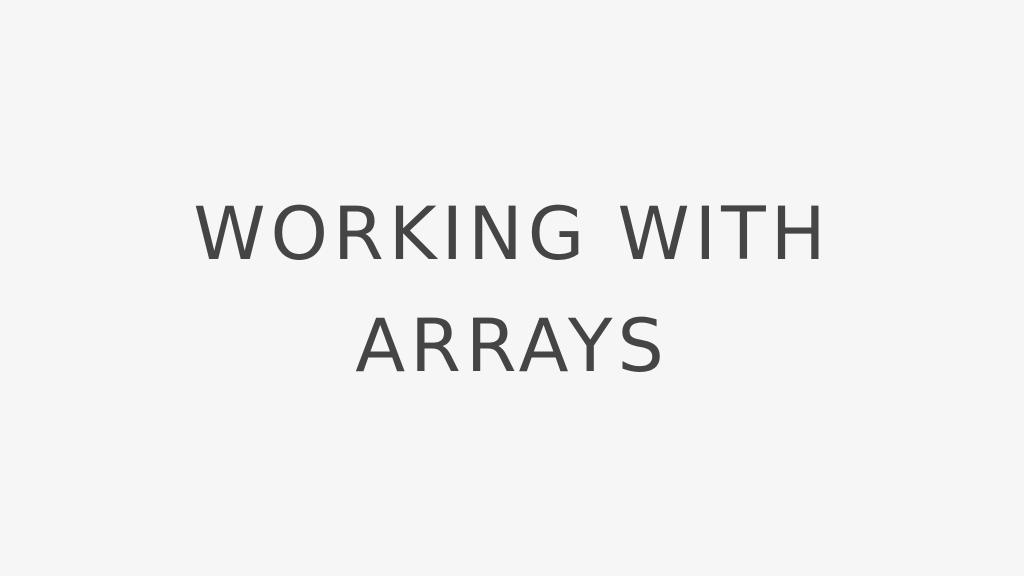 The width and height of the screenshot is (1024, 576). Describe the element at coordinates (512, 346) in the screenshot. I see `title-line-2: ARRAYS` at that location.